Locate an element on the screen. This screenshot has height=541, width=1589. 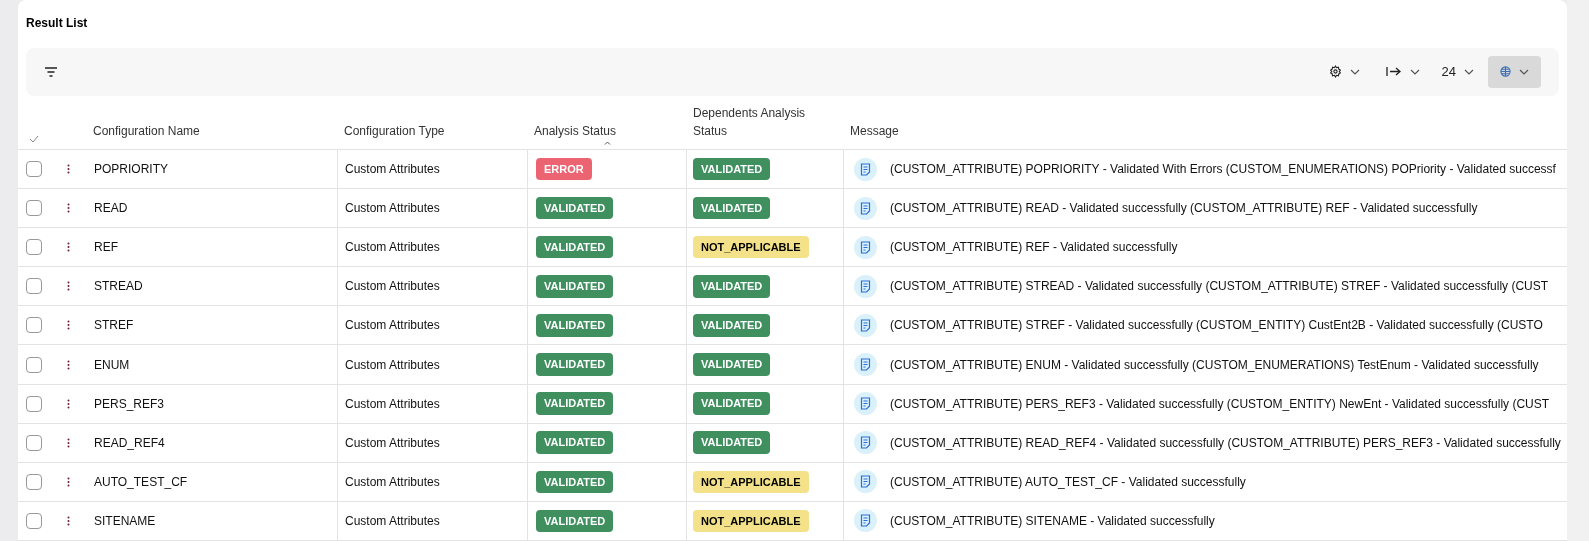
configuration-name: READ is located at coordinates (111, 209).